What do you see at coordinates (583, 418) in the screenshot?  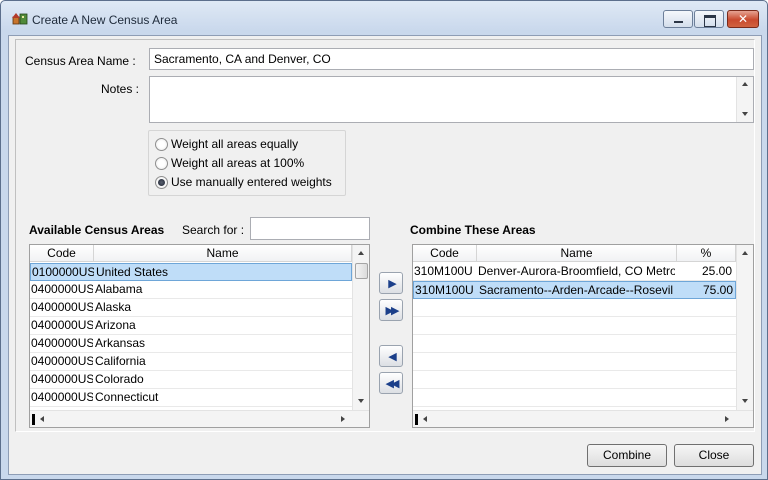 I see `combine-horizontal-scrollbar` at bounding box center [583, 418].